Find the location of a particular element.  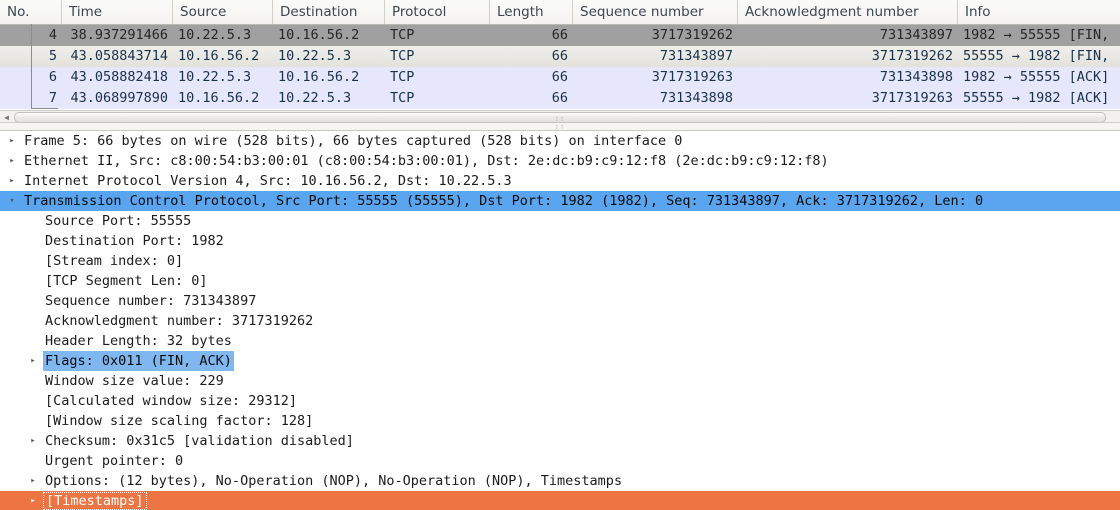

packet-cell-time: 43.068997890 is located at coordinates (119, 98).